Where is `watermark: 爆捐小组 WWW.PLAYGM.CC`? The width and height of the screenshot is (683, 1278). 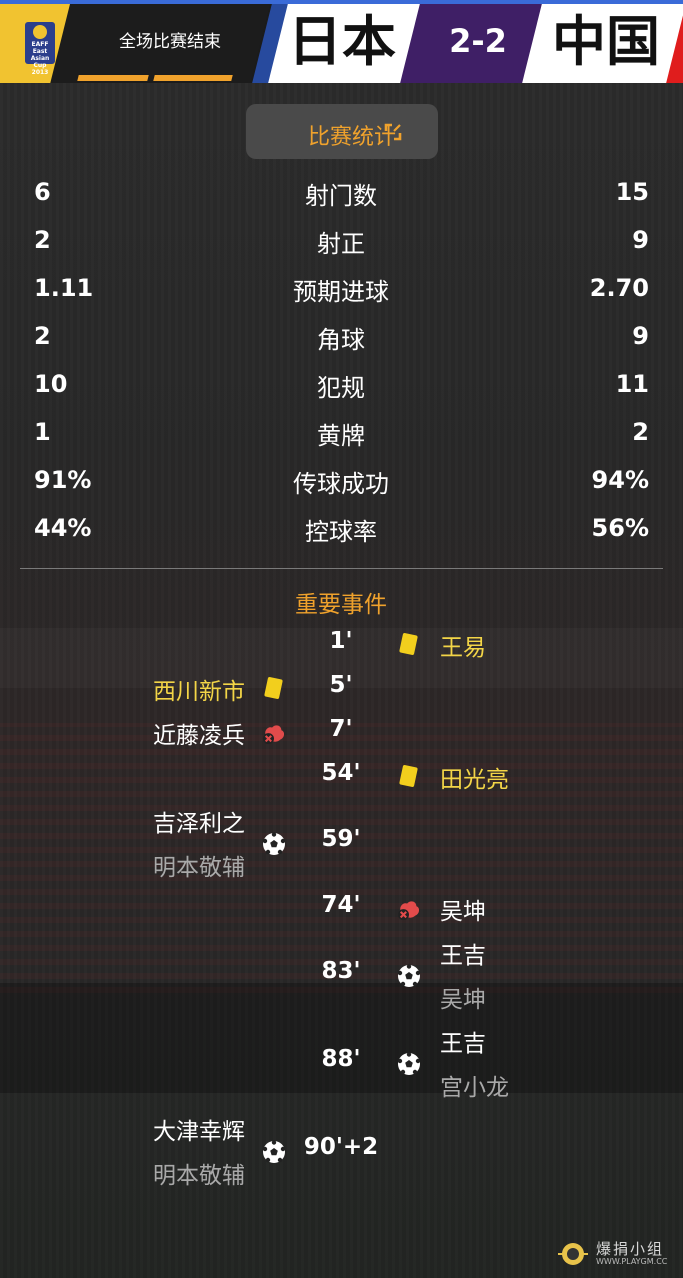 watermark: 爆捐小组 WWW.PLAYGM.CC is located at coordinates (618, 1254).